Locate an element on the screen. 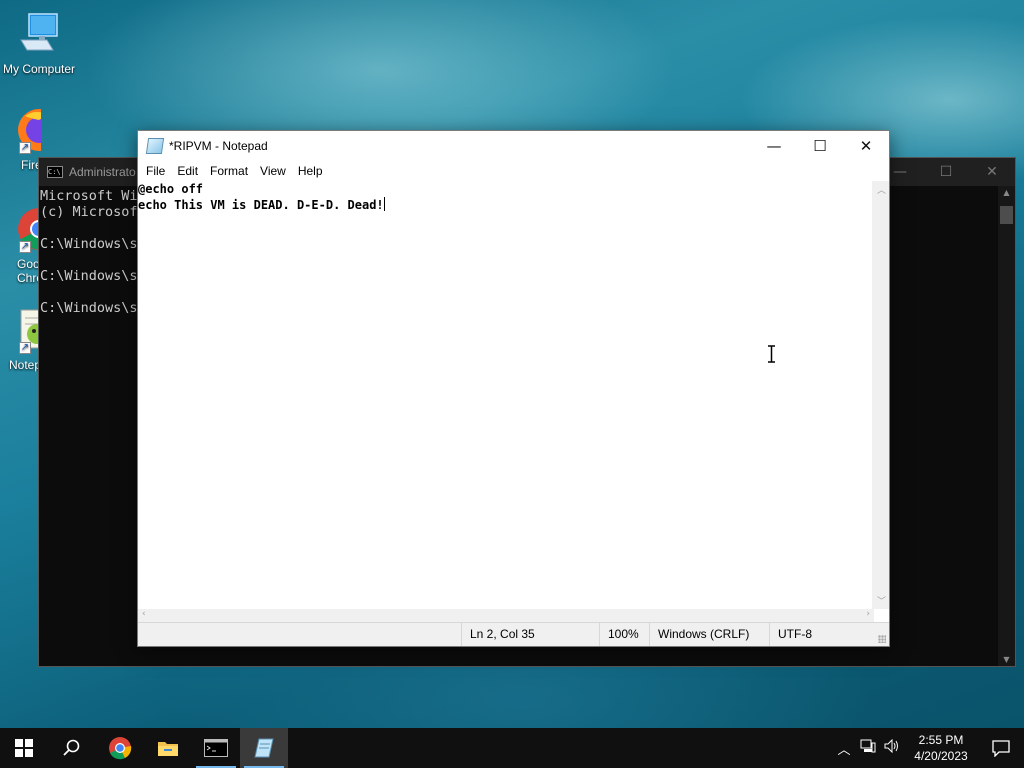 The height and width of the screenshot is (768, 1024). status-encoding: UTF-8 is located at coordinates (829, 634).